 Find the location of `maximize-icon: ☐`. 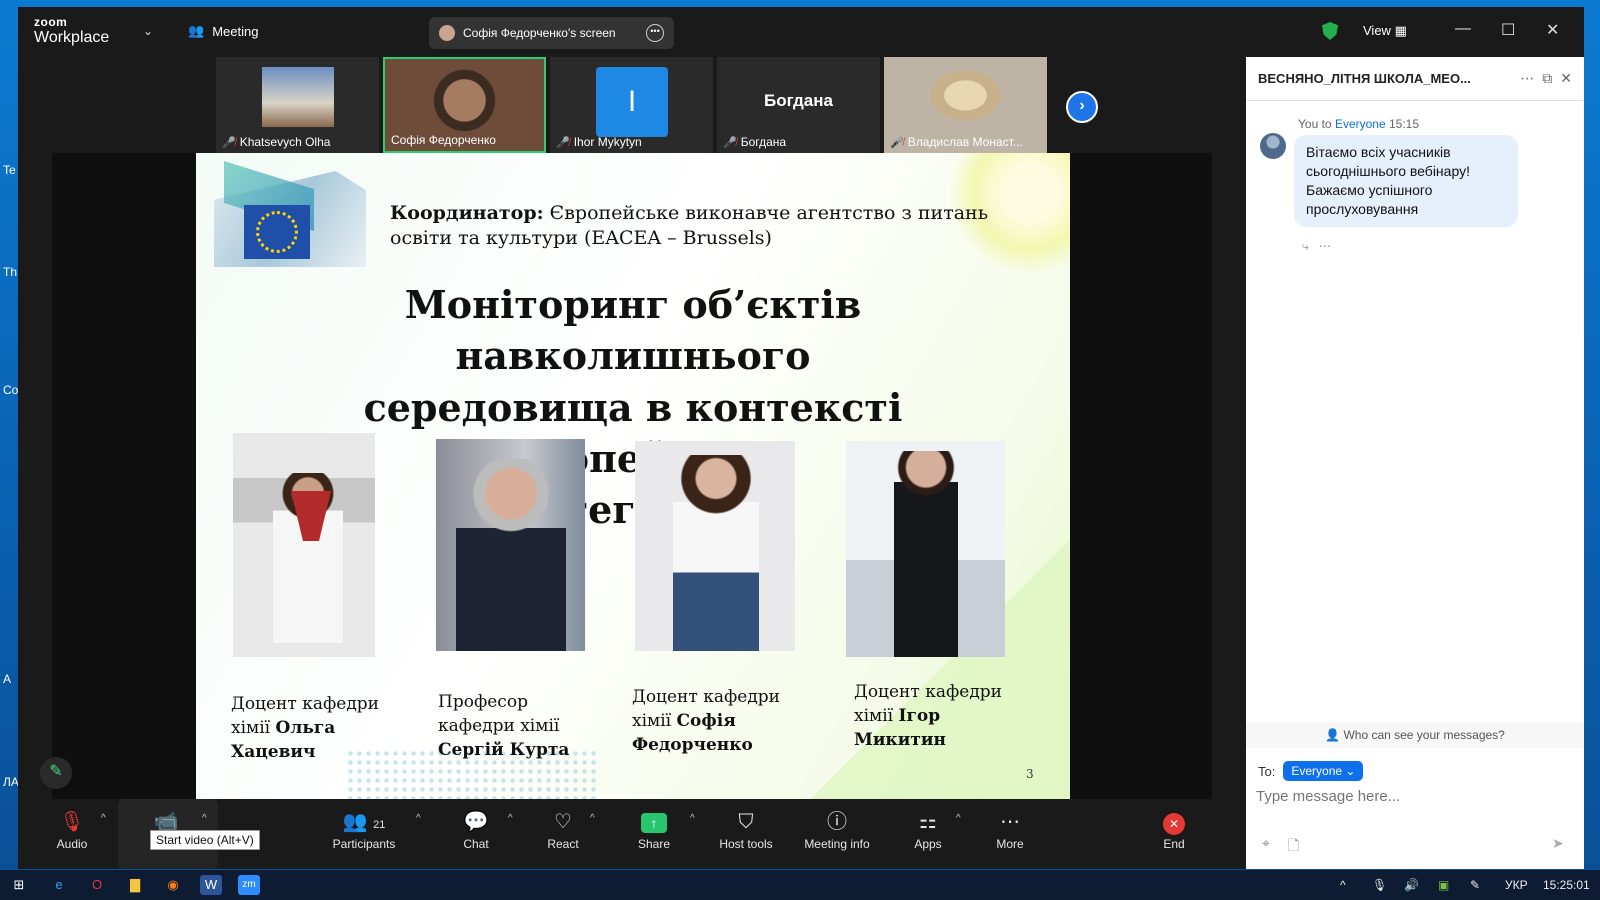

maximize-icon: ☐ is located at coordinates (1508, 30).